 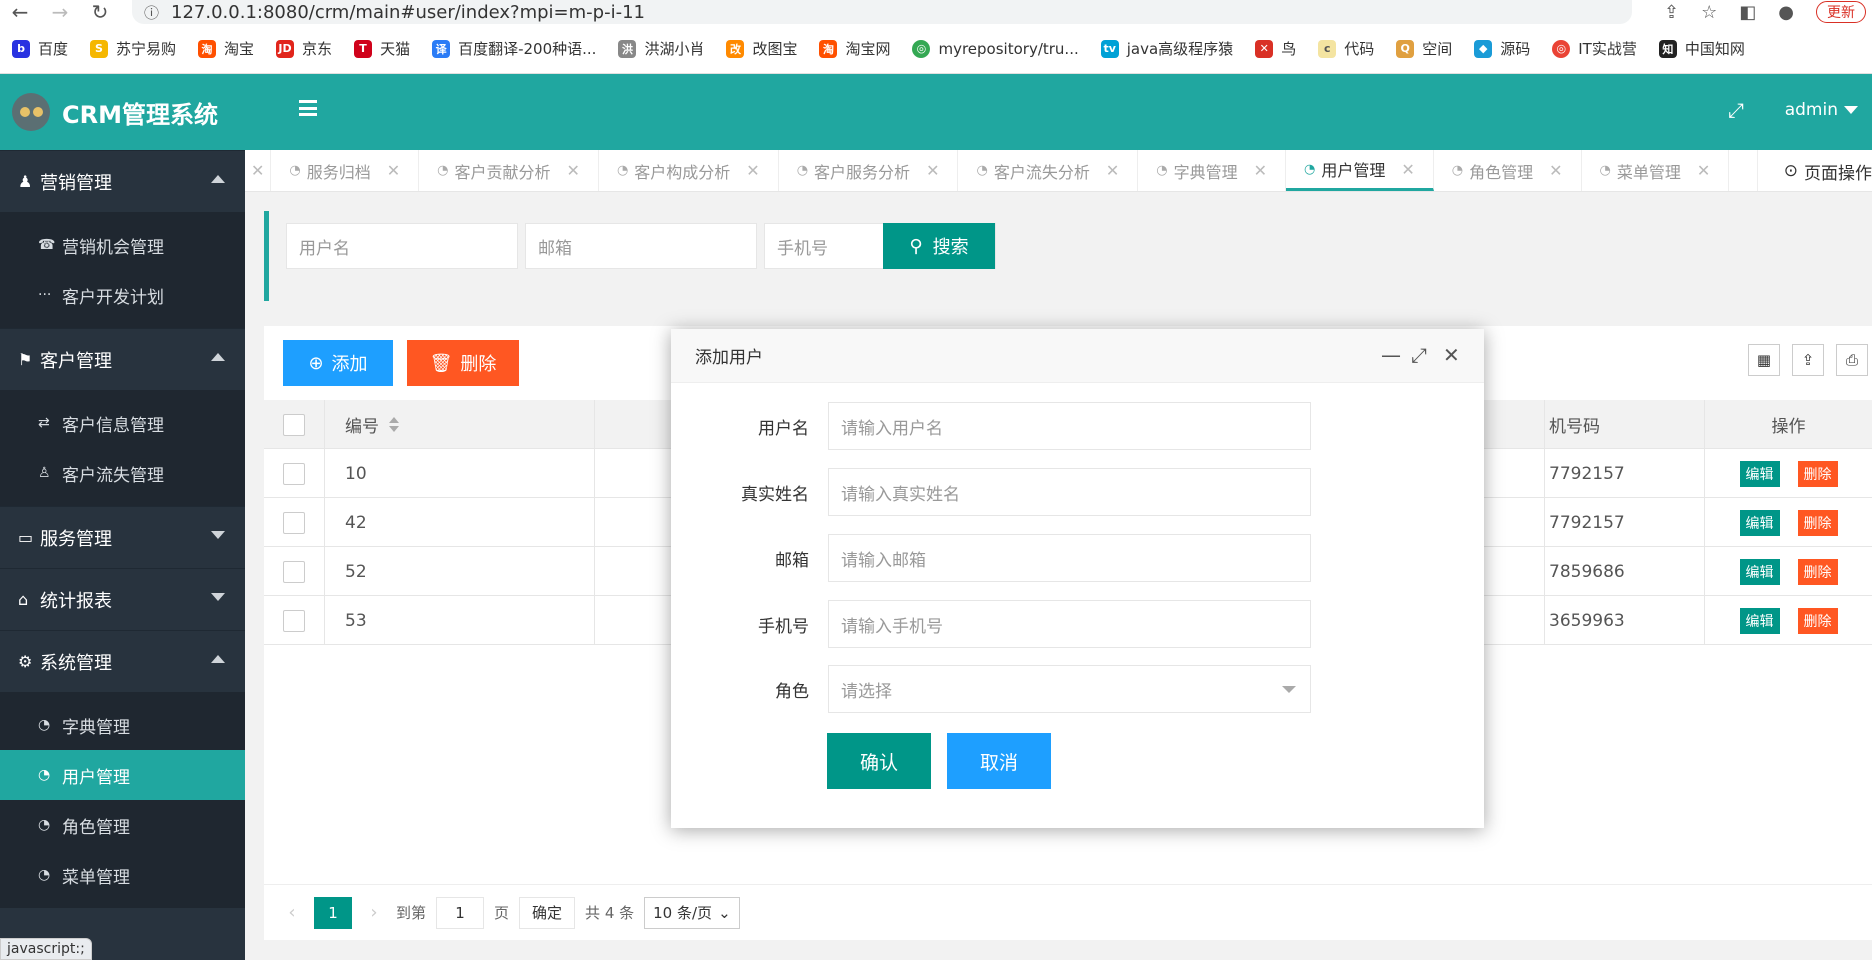 What do you see at coordinates (1814, 170) in the screenshot?
I see `page-operations-button: ⊙ 页面操作` at bounding box center [1814, 170].